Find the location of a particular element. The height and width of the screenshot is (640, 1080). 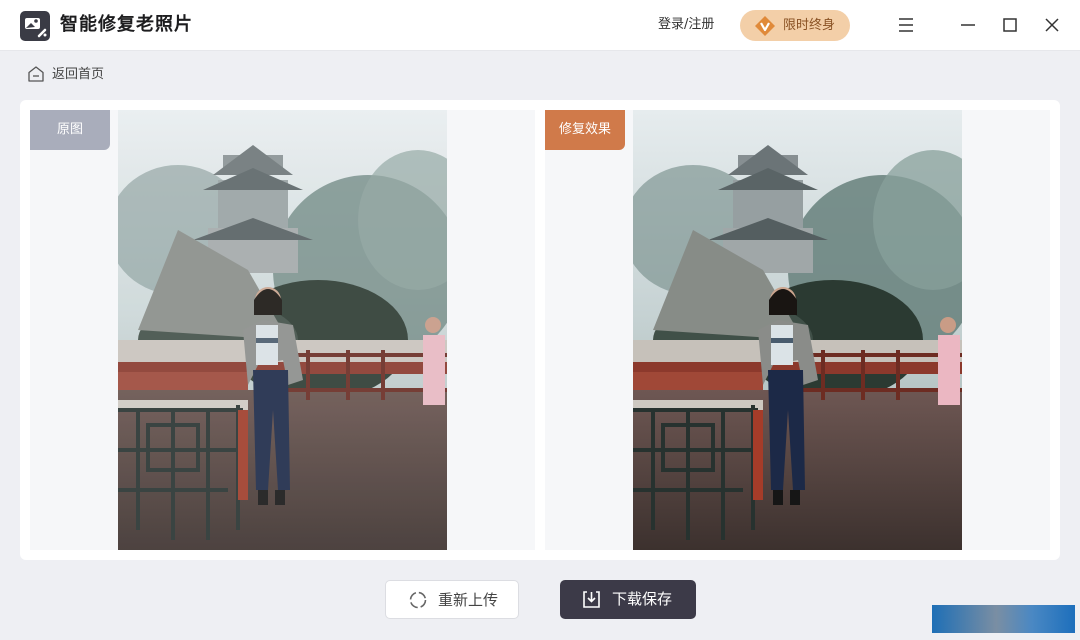

vip-lifetime-button: 限时终身 is located at coordinates (795, 25).